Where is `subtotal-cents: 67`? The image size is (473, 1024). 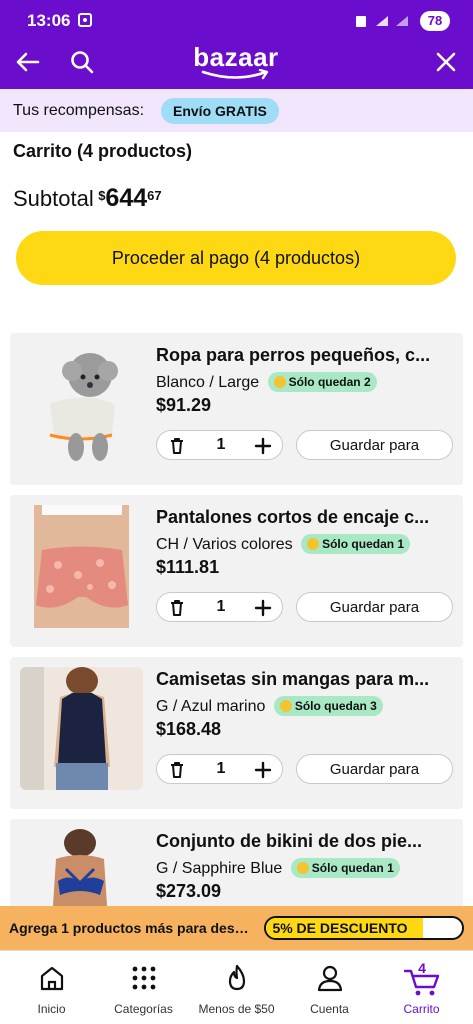
subtotal-cents: 67 is located at coordinates (154, 195).